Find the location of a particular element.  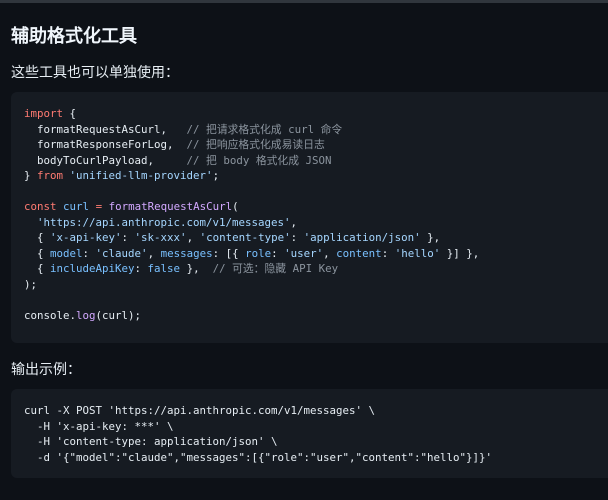

output-line: -H 'content-type: application/json' \ is located at coordinates (258, 442).